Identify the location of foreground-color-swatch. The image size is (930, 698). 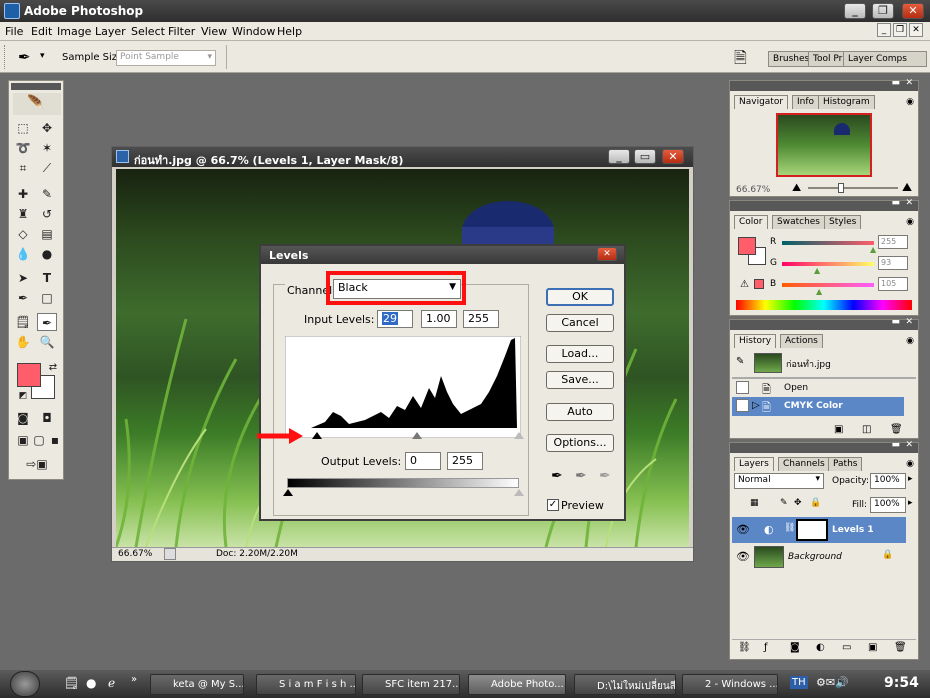
(29, 375).